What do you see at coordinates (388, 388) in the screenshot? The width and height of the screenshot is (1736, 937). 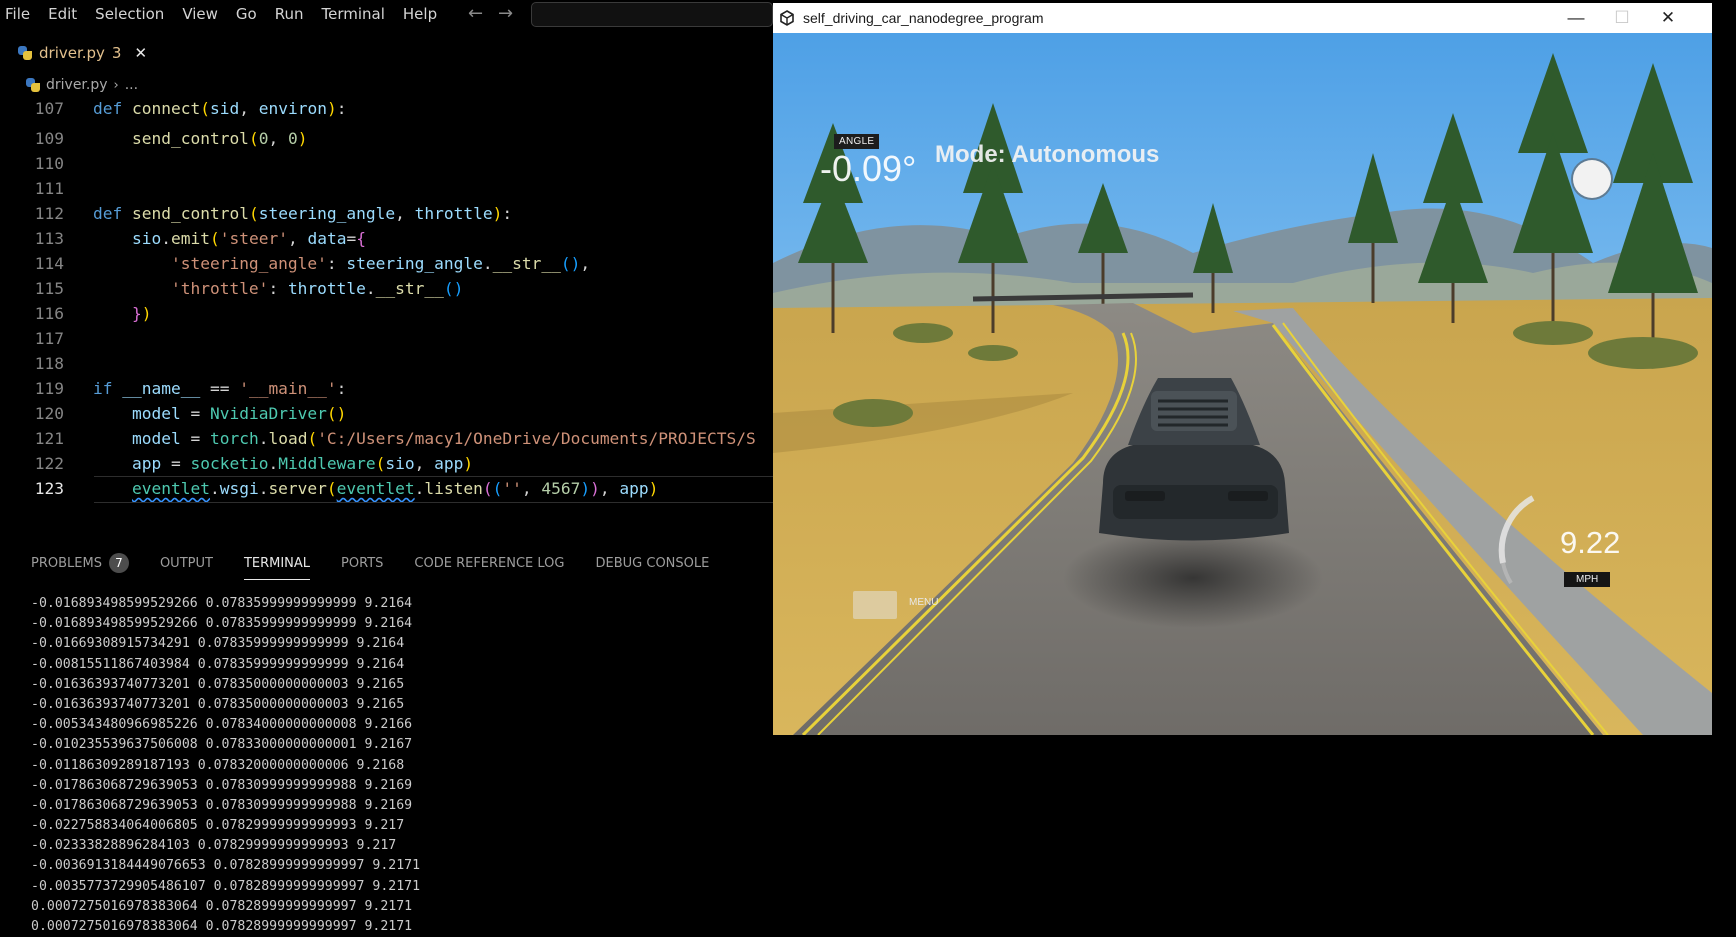 I see `code-line: 119 if __name__ == '__main__':` at bounding box center [388, 388].